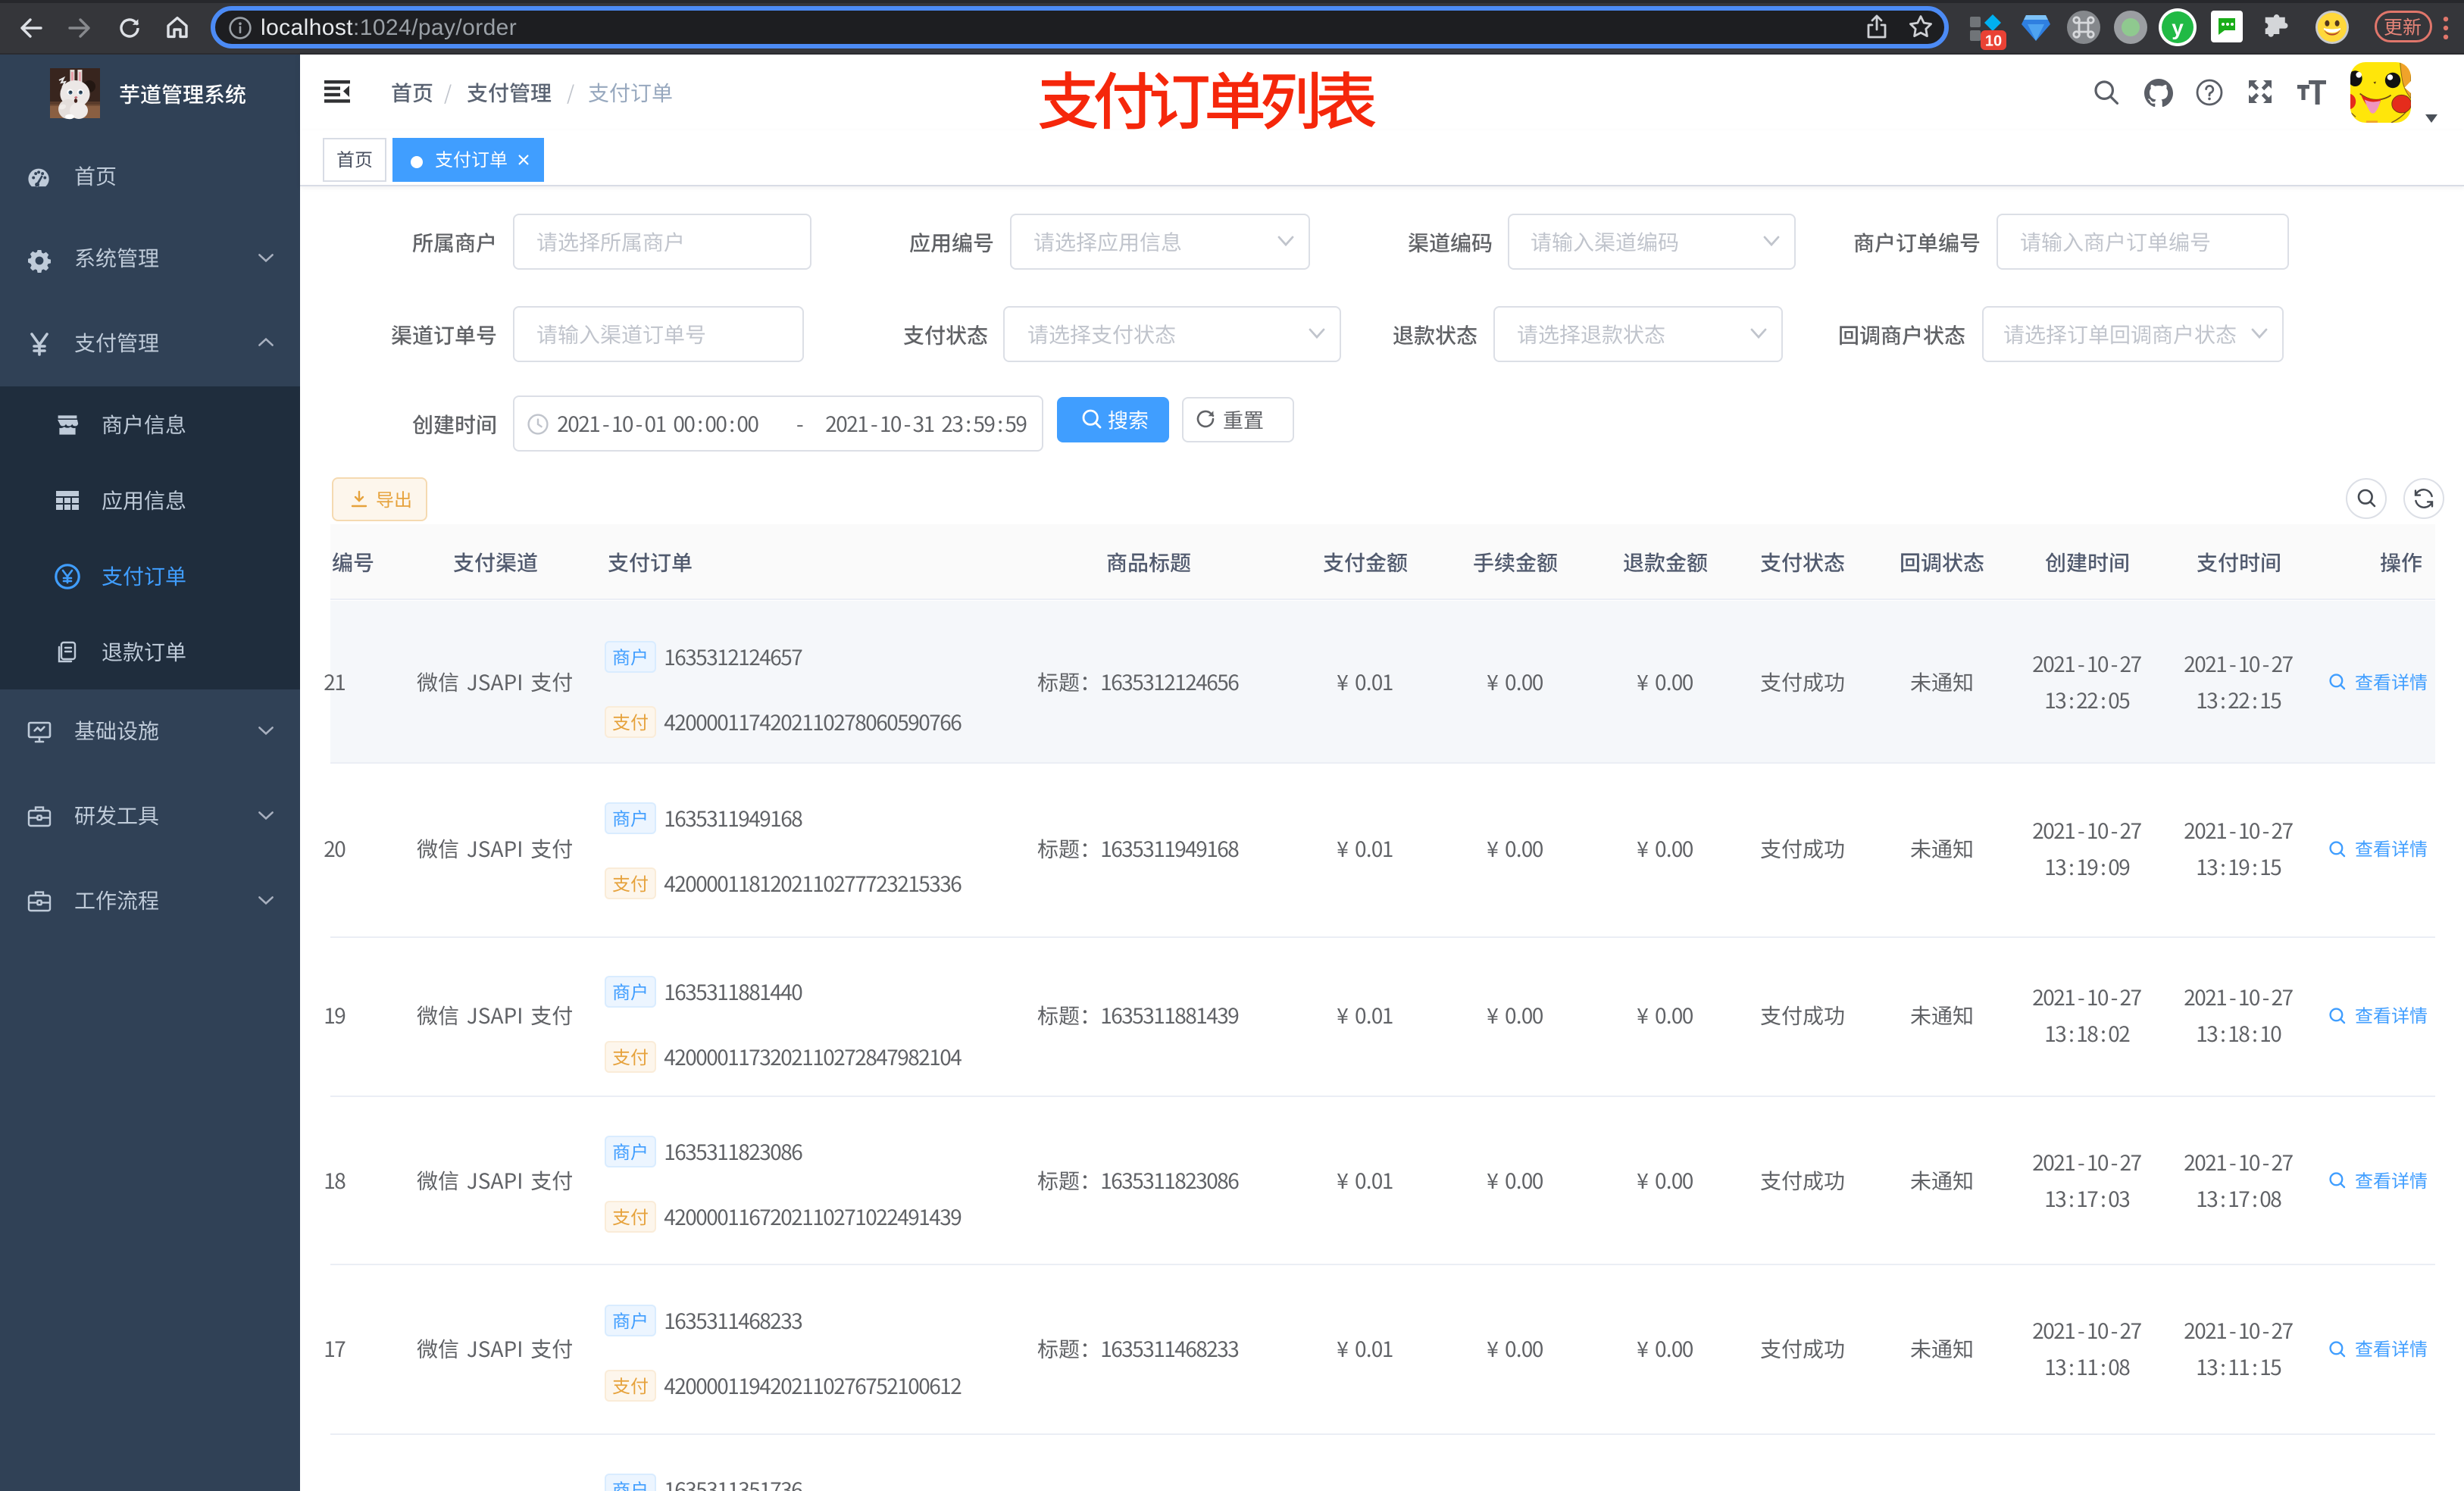 Image resolution: width=2464 pixels, height=1491 pixels. What do you see at coordinates (1993, 41) in the screenshot?
I see `svg-text: 10` at bounding box center [1993, 41].